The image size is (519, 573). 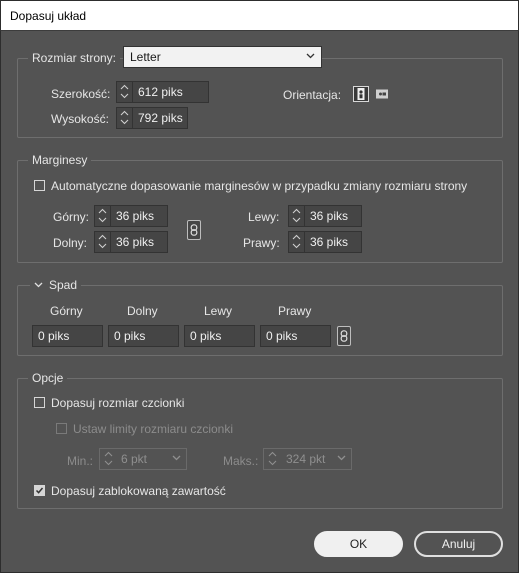 I want to click on width-value: 612 piks, so click(x=160, y=92).